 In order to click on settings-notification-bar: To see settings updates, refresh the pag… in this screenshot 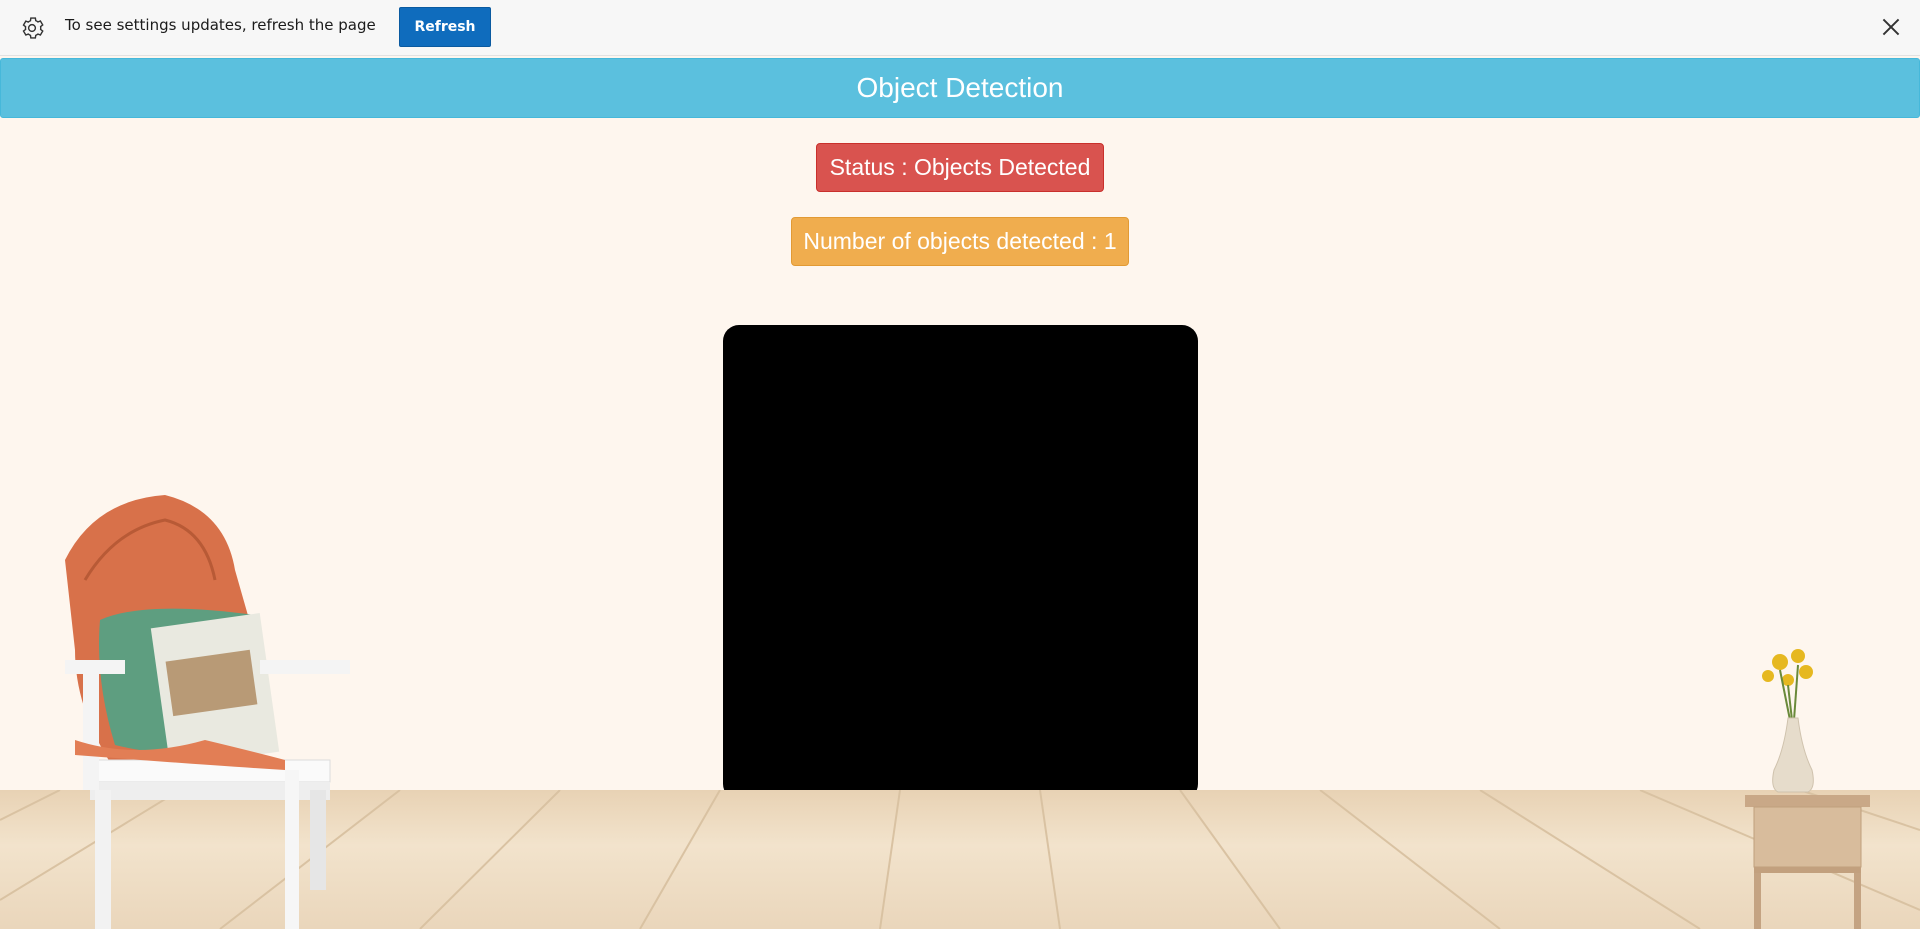, I will do `click(960, 28)`.